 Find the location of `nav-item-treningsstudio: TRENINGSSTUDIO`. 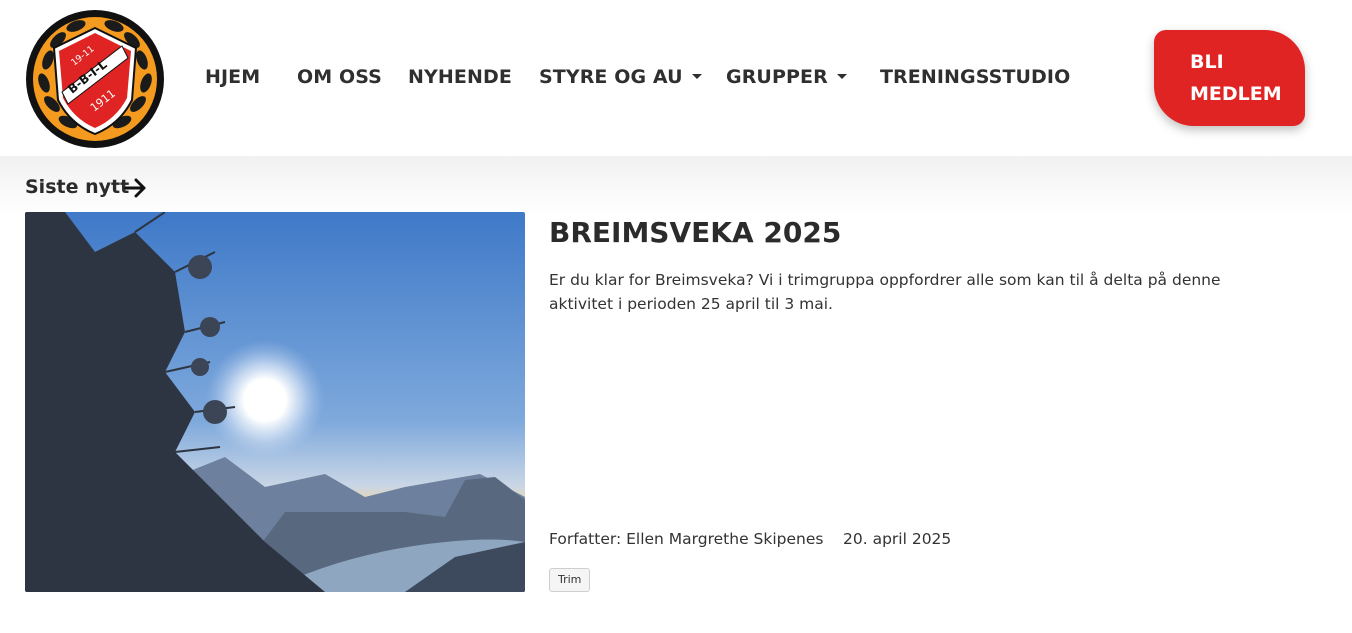

nav-item-treningsstudio: TRENINGSSTUDIO is located at coordinates (975, 77).